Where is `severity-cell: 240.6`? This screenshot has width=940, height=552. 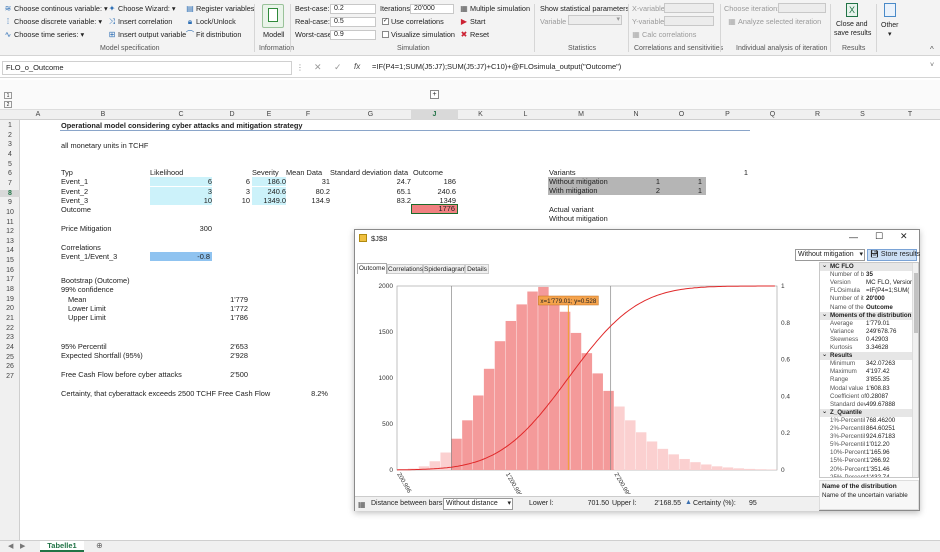 severity-cell: 240.6 is located at coordinates (269, 191).